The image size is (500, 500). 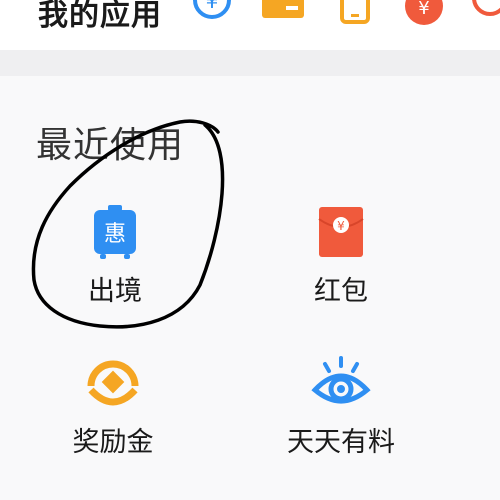 I want to click on yuan-exchange-icon: ¥, so click(x=212, y=13).